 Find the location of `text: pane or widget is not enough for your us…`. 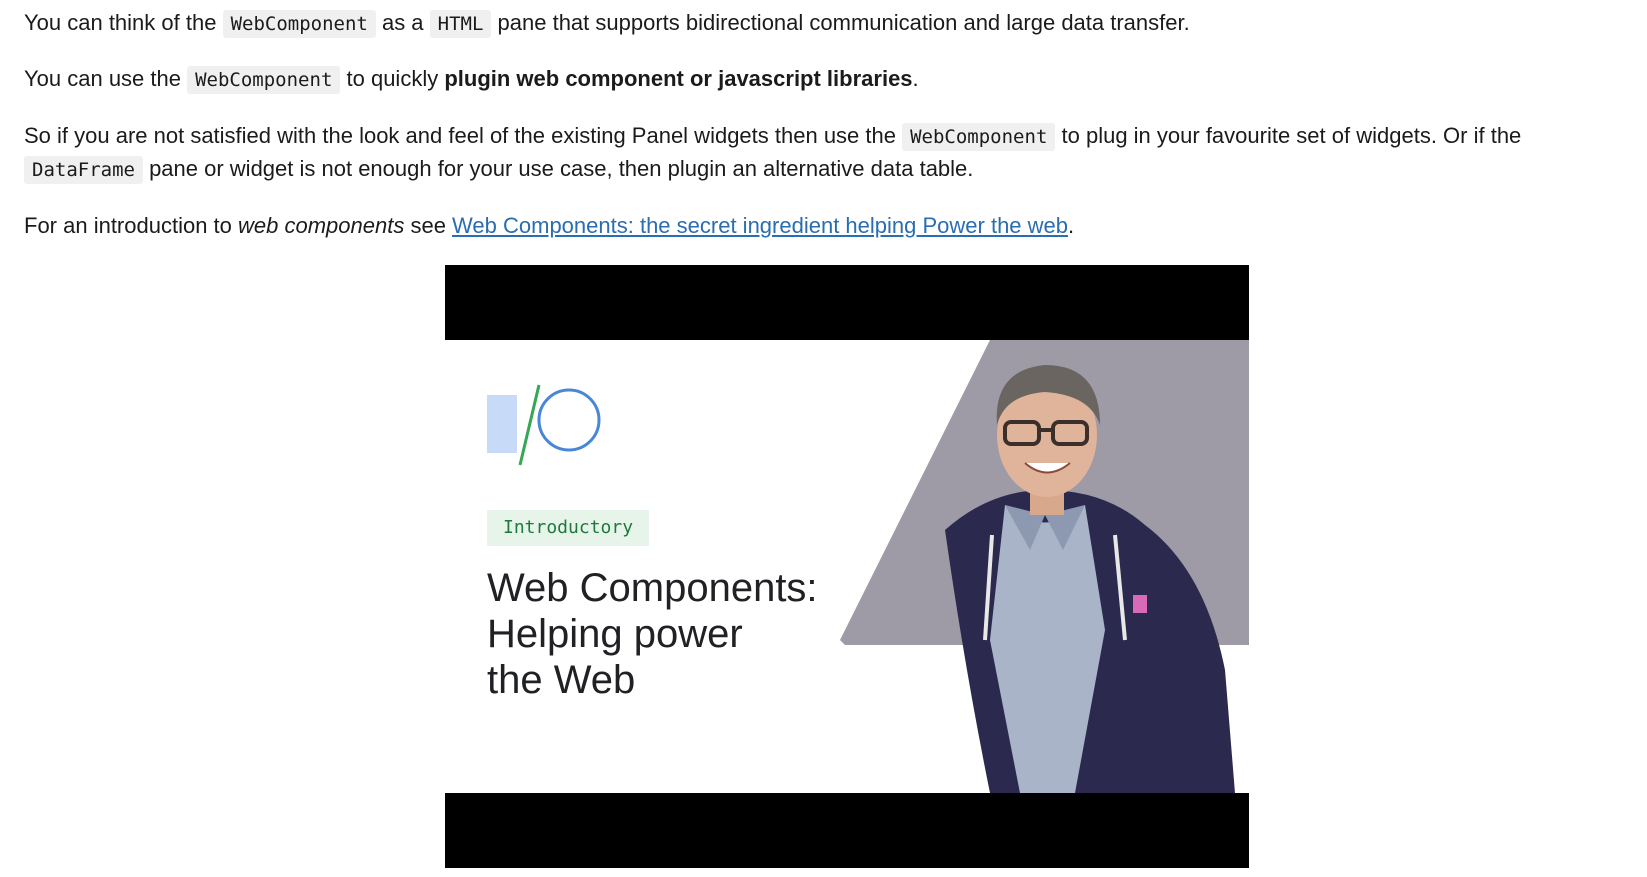

text: pane or widget is not enough for your us… is located at coordinates (558, 168).